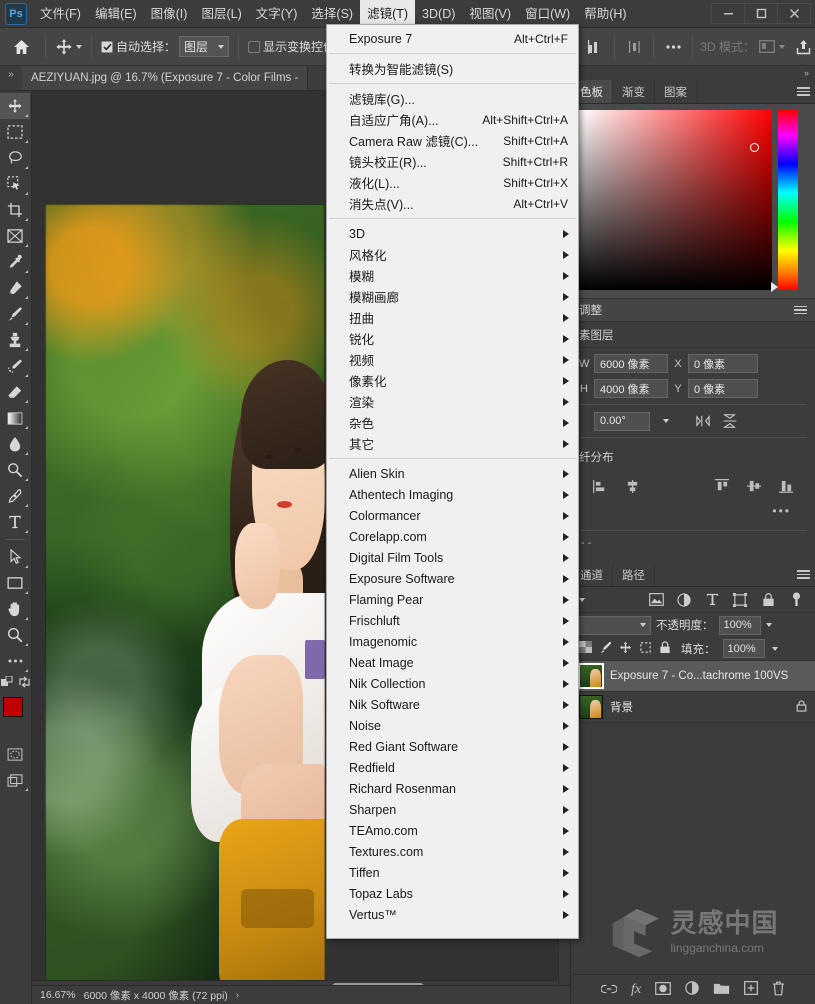 Image resolution: width=815 pixels, height=1004 pixels. I want to click on color-picker-cursor, so click(754, 147).